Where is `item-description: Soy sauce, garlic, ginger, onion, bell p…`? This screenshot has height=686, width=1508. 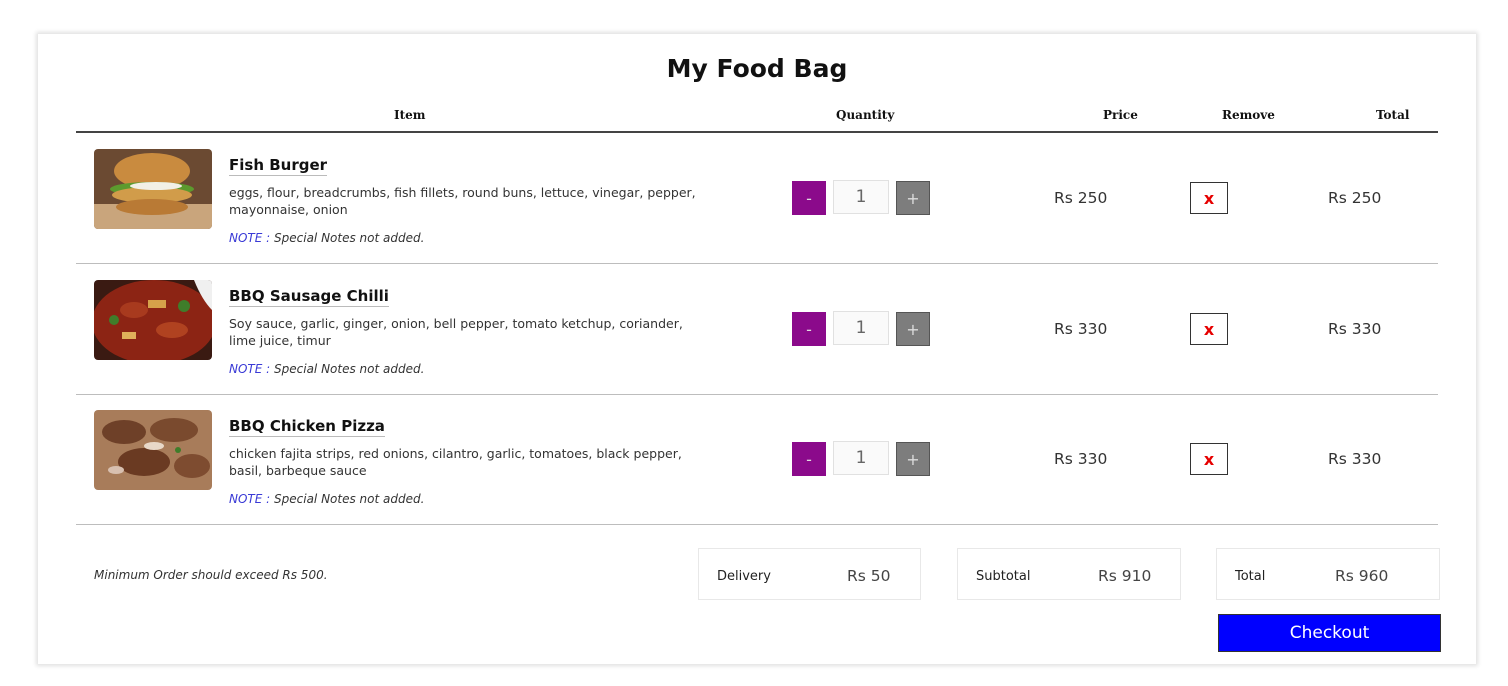 item-description: Soy sauce, garlic, ginger, onion, bell p… is located at coordinates (456, 332).